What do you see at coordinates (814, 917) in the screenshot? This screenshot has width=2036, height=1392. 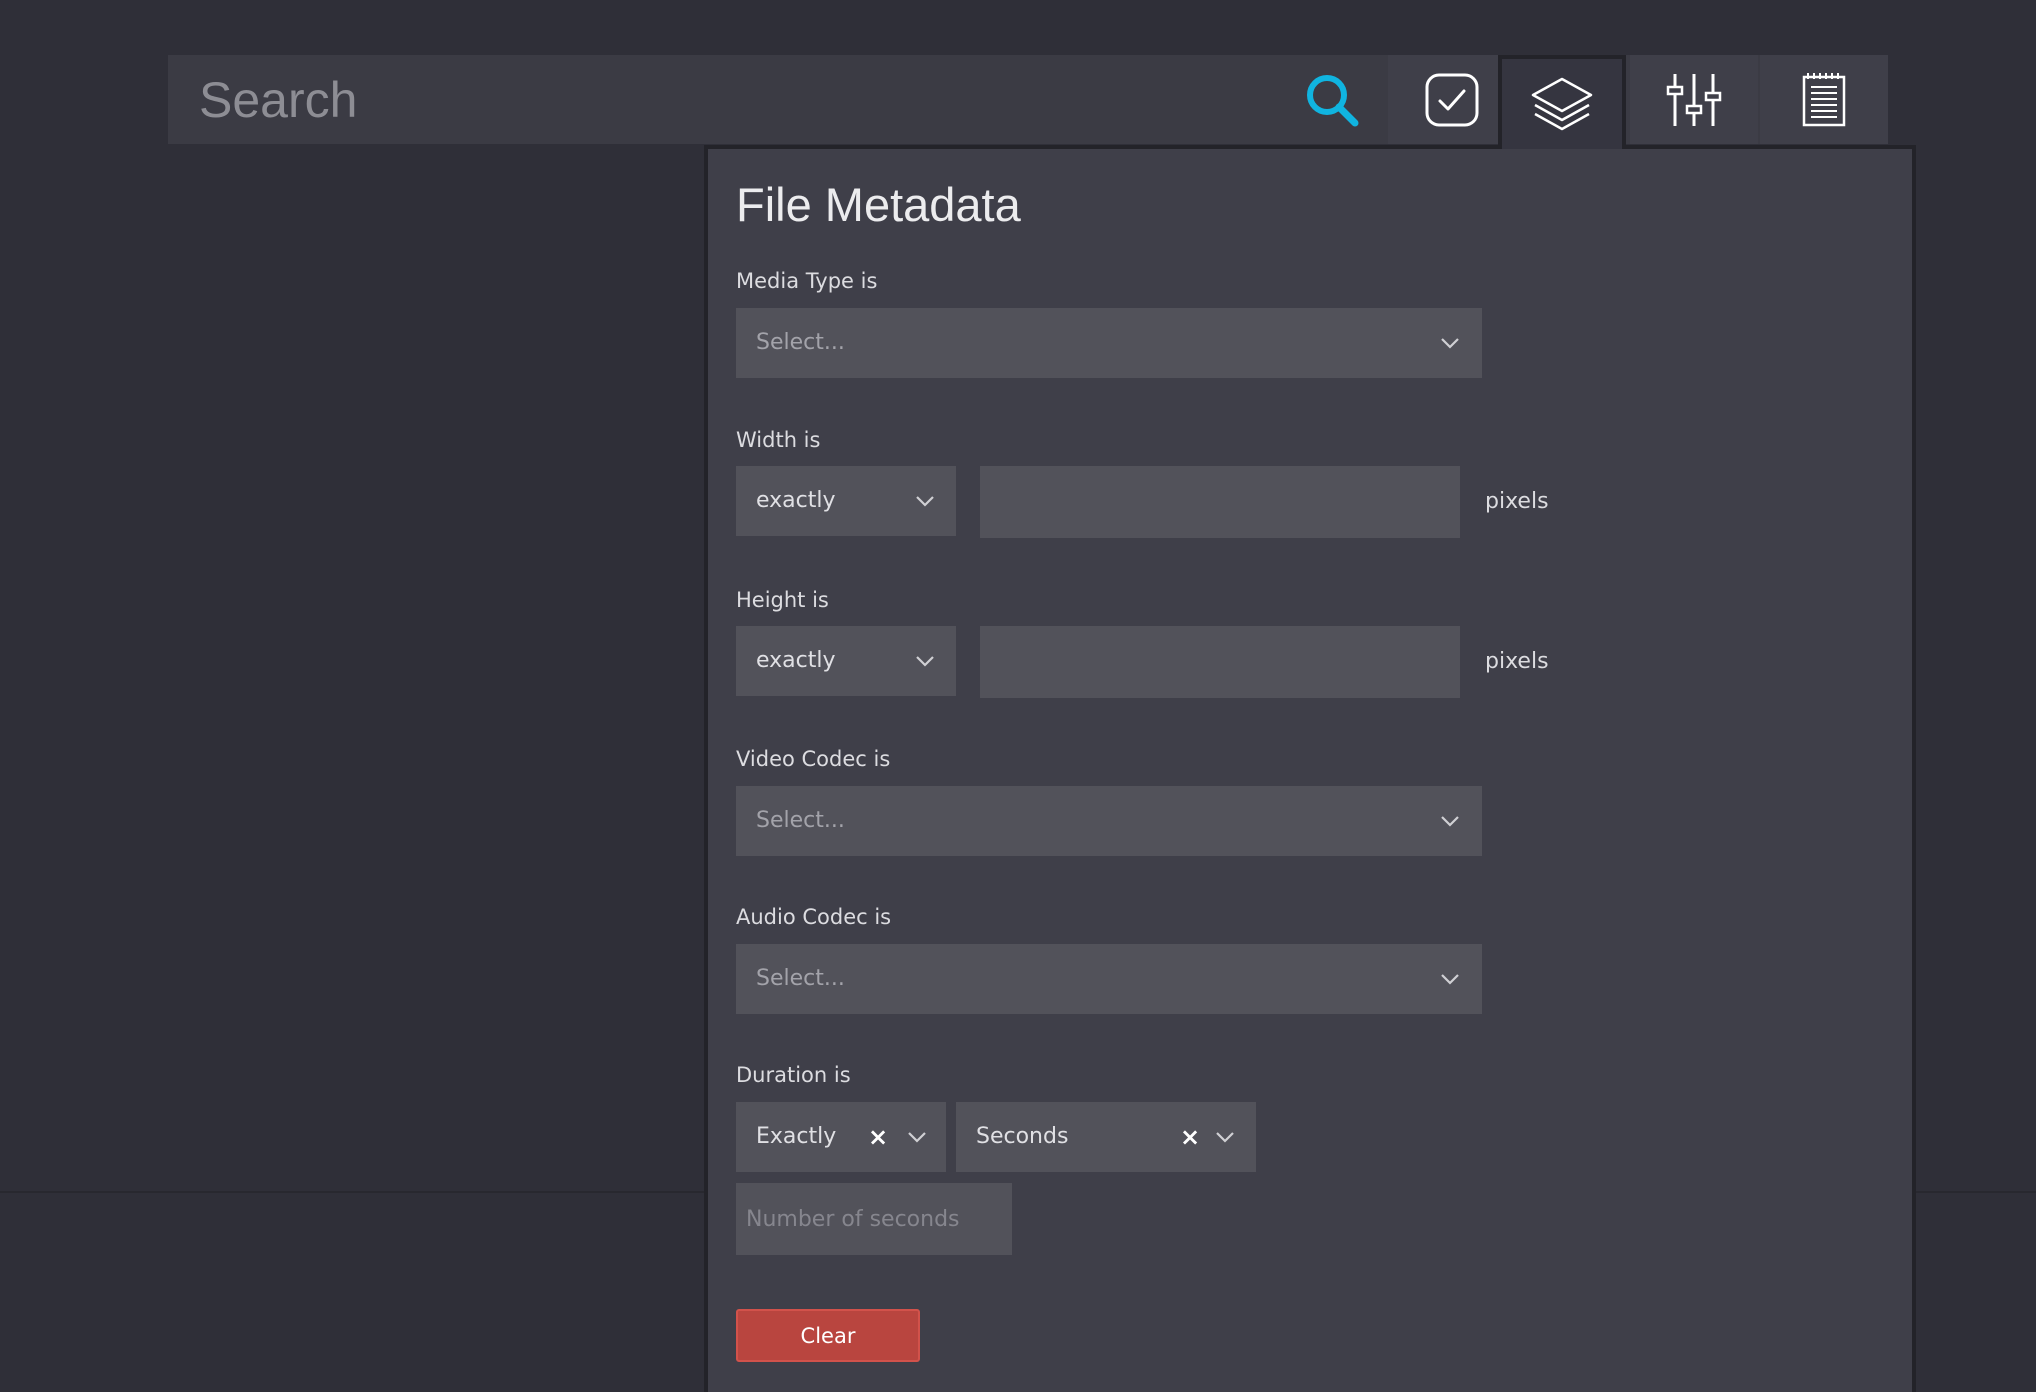 I see `audio-codec-label: Audio Codec is` at bounding box center [814, 917].